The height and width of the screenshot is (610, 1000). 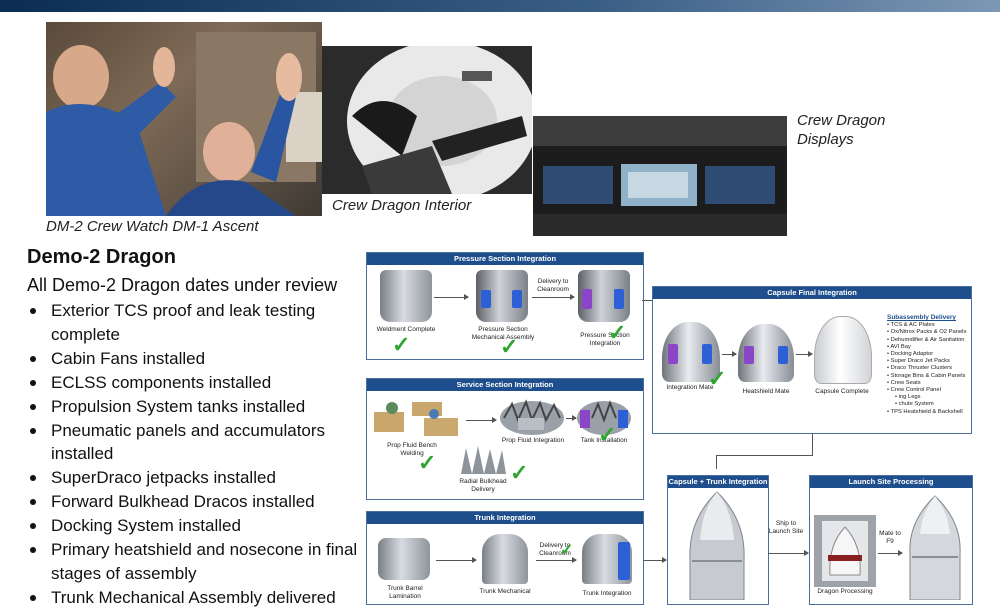 What do you see at coordinates (926, 347) in the screenshot?
I see `subassembly-item: AVI Bay` at bounding box center [926, 347].